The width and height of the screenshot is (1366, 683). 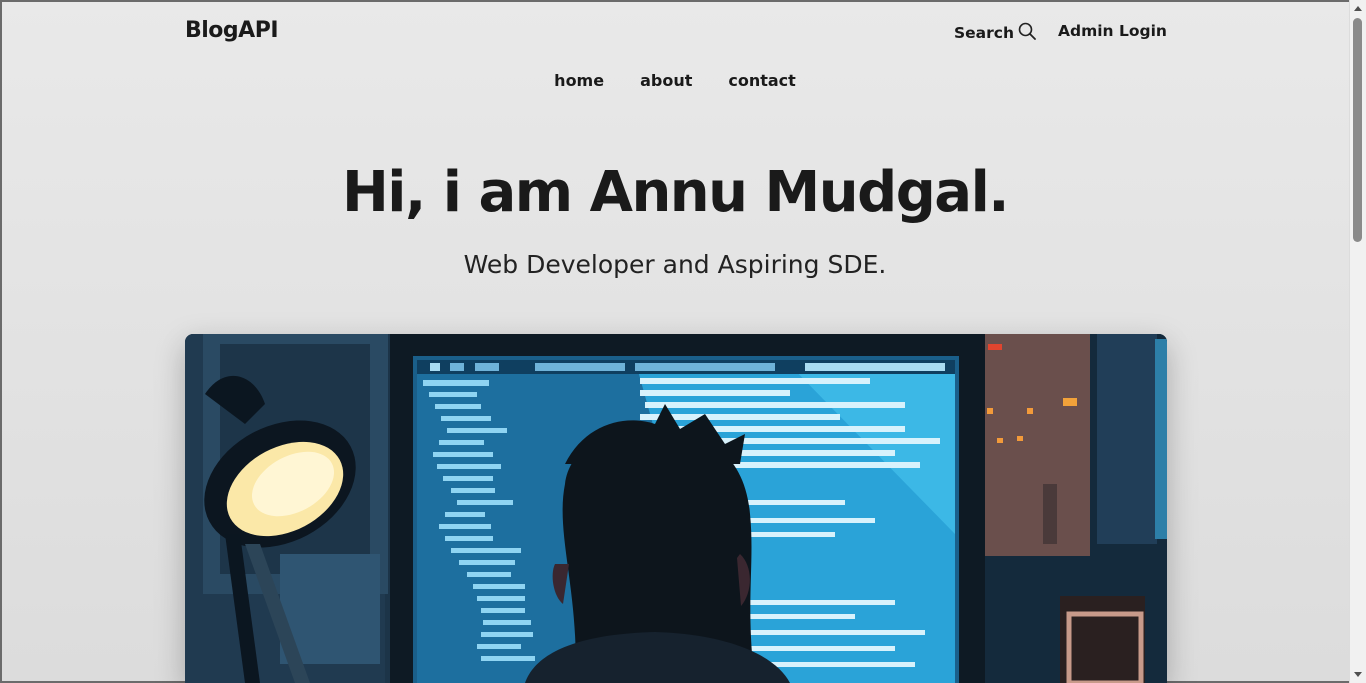 I want to click on main-nav: home about contact, so click(x=675, y=80).